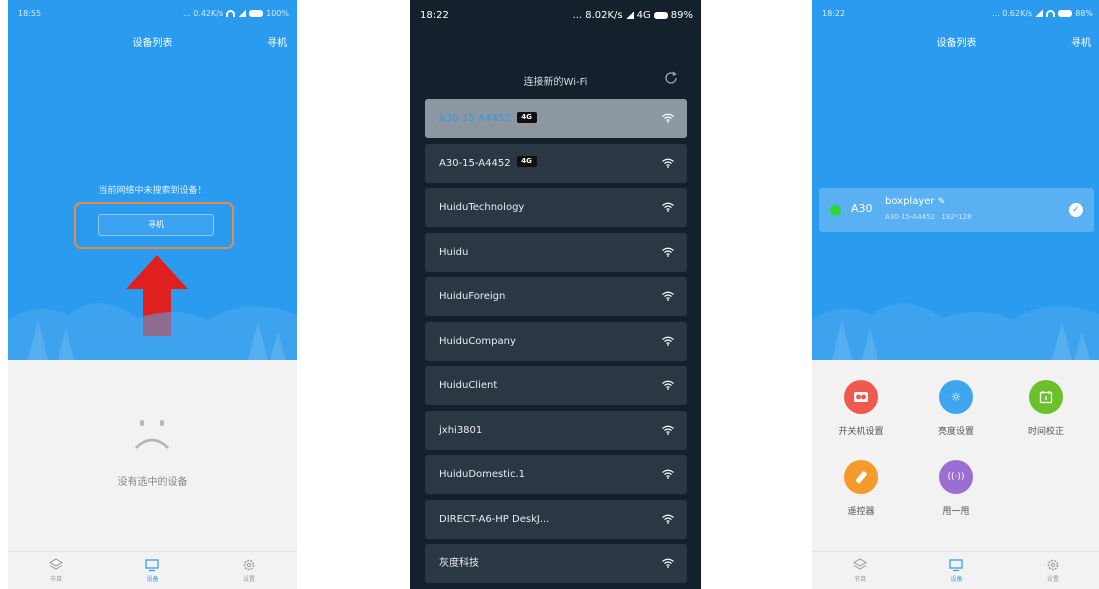  I want to click on function-label: 遥控器, so click(861, 512).